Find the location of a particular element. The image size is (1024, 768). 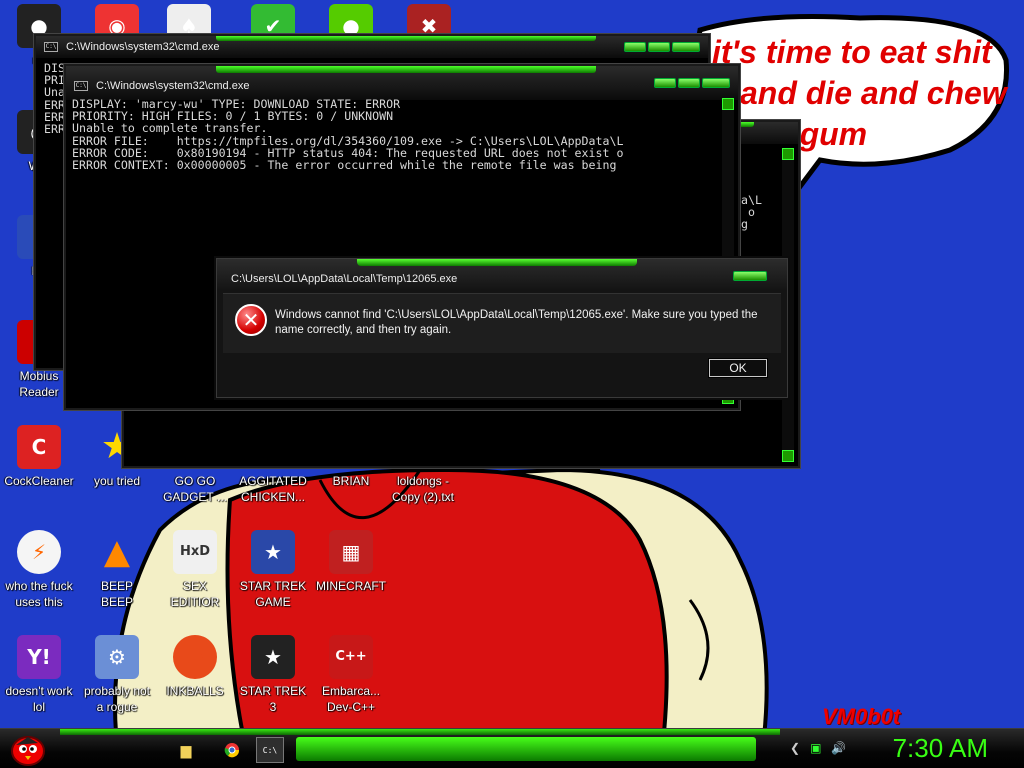

desktop-icon-sex: HxD SEX EDITIOR is located at coordinates (195, 570).